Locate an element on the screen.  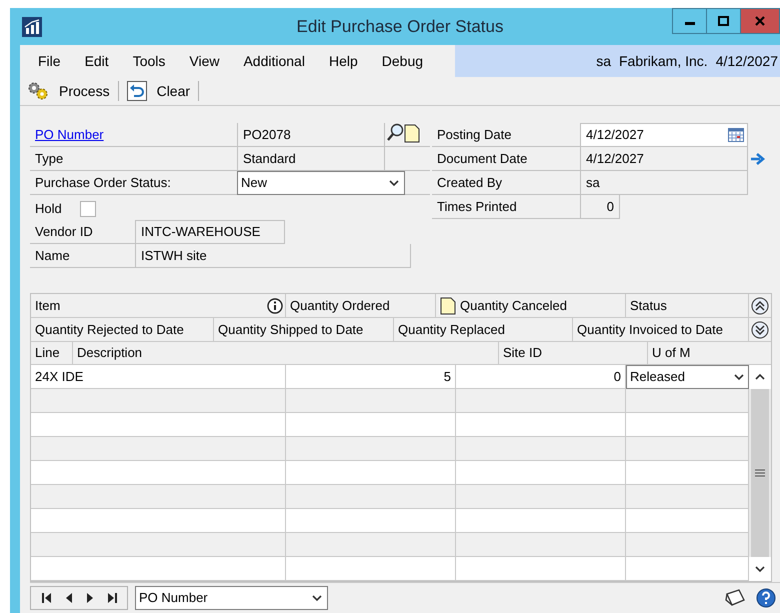
help-icon is located at coordinates (766, 598).